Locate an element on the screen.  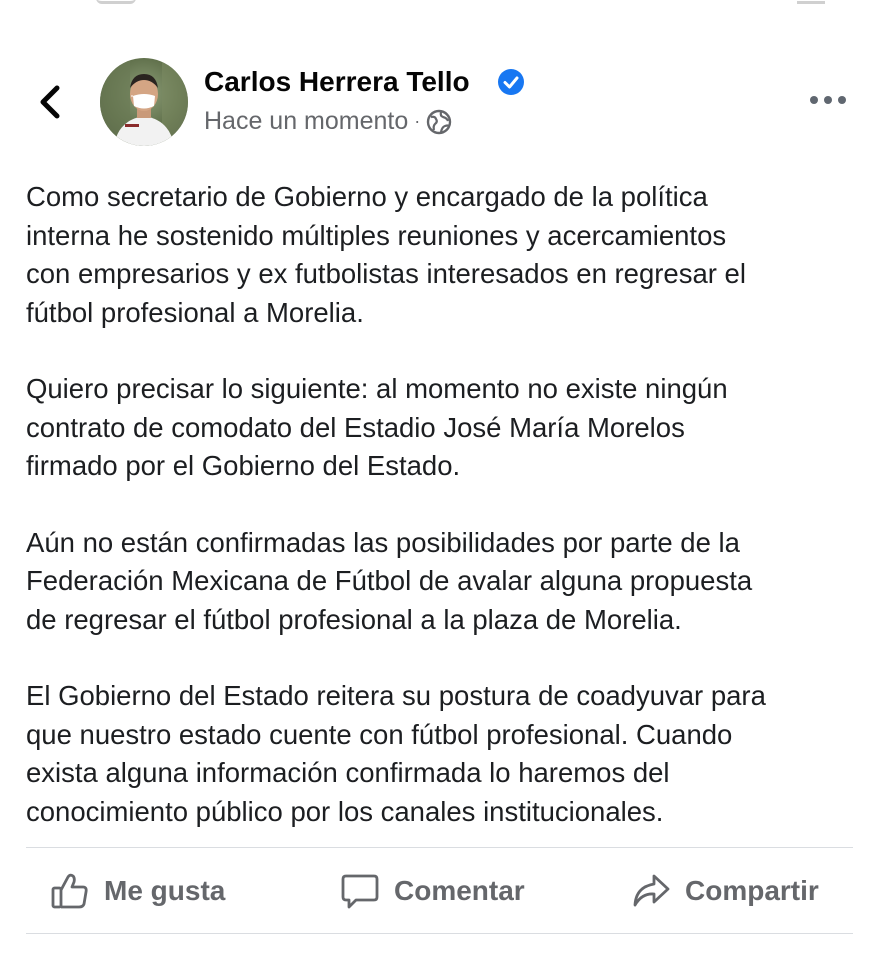
share-arrow-icon is located at coordinates (651, 890).